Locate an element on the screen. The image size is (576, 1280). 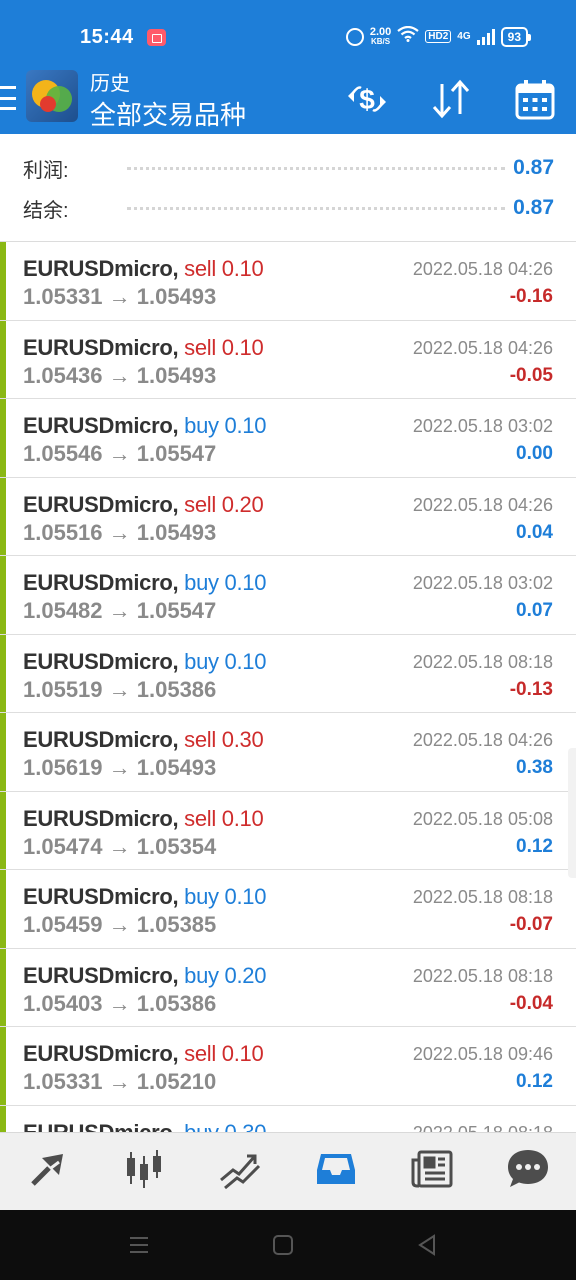
nav-news is located at coordinates (432, 1171).